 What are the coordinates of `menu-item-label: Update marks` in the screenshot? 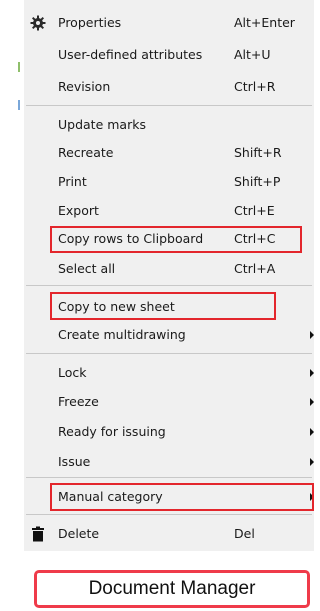 It's located at (102, 124).